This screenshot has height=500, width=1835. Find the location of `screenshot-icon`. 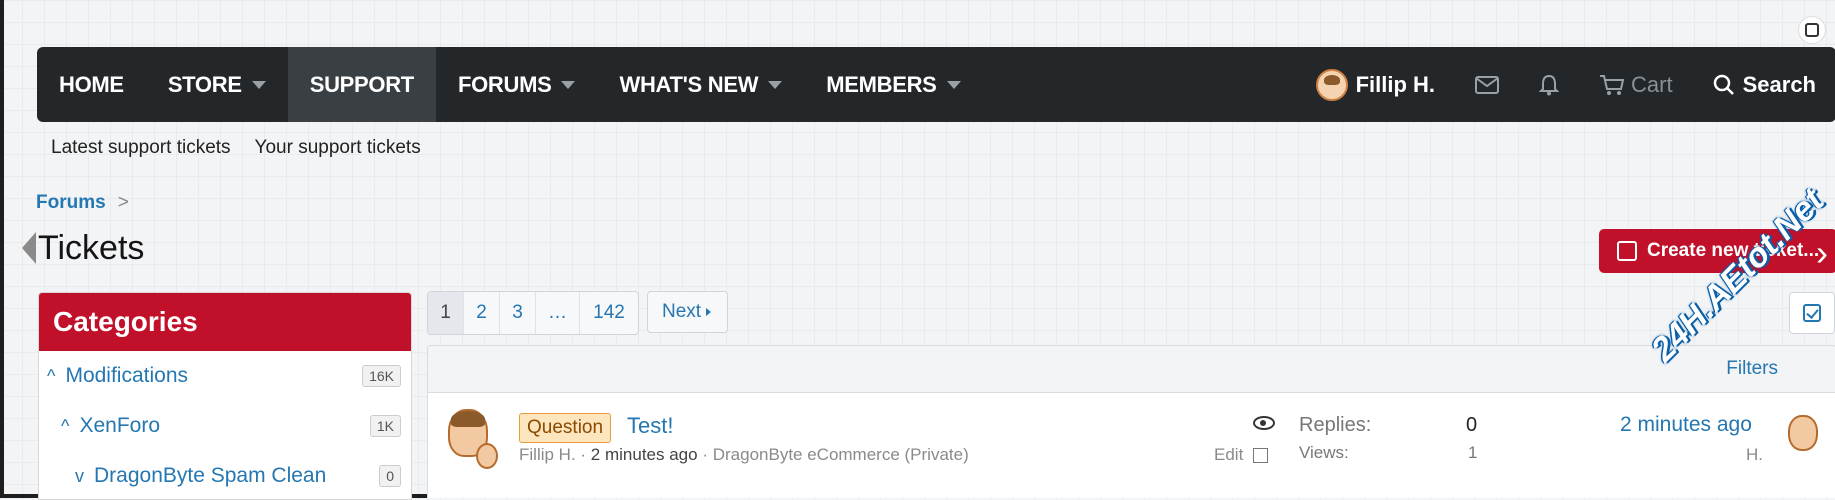

screenshot-icon is located at coordinates (1812, 30).